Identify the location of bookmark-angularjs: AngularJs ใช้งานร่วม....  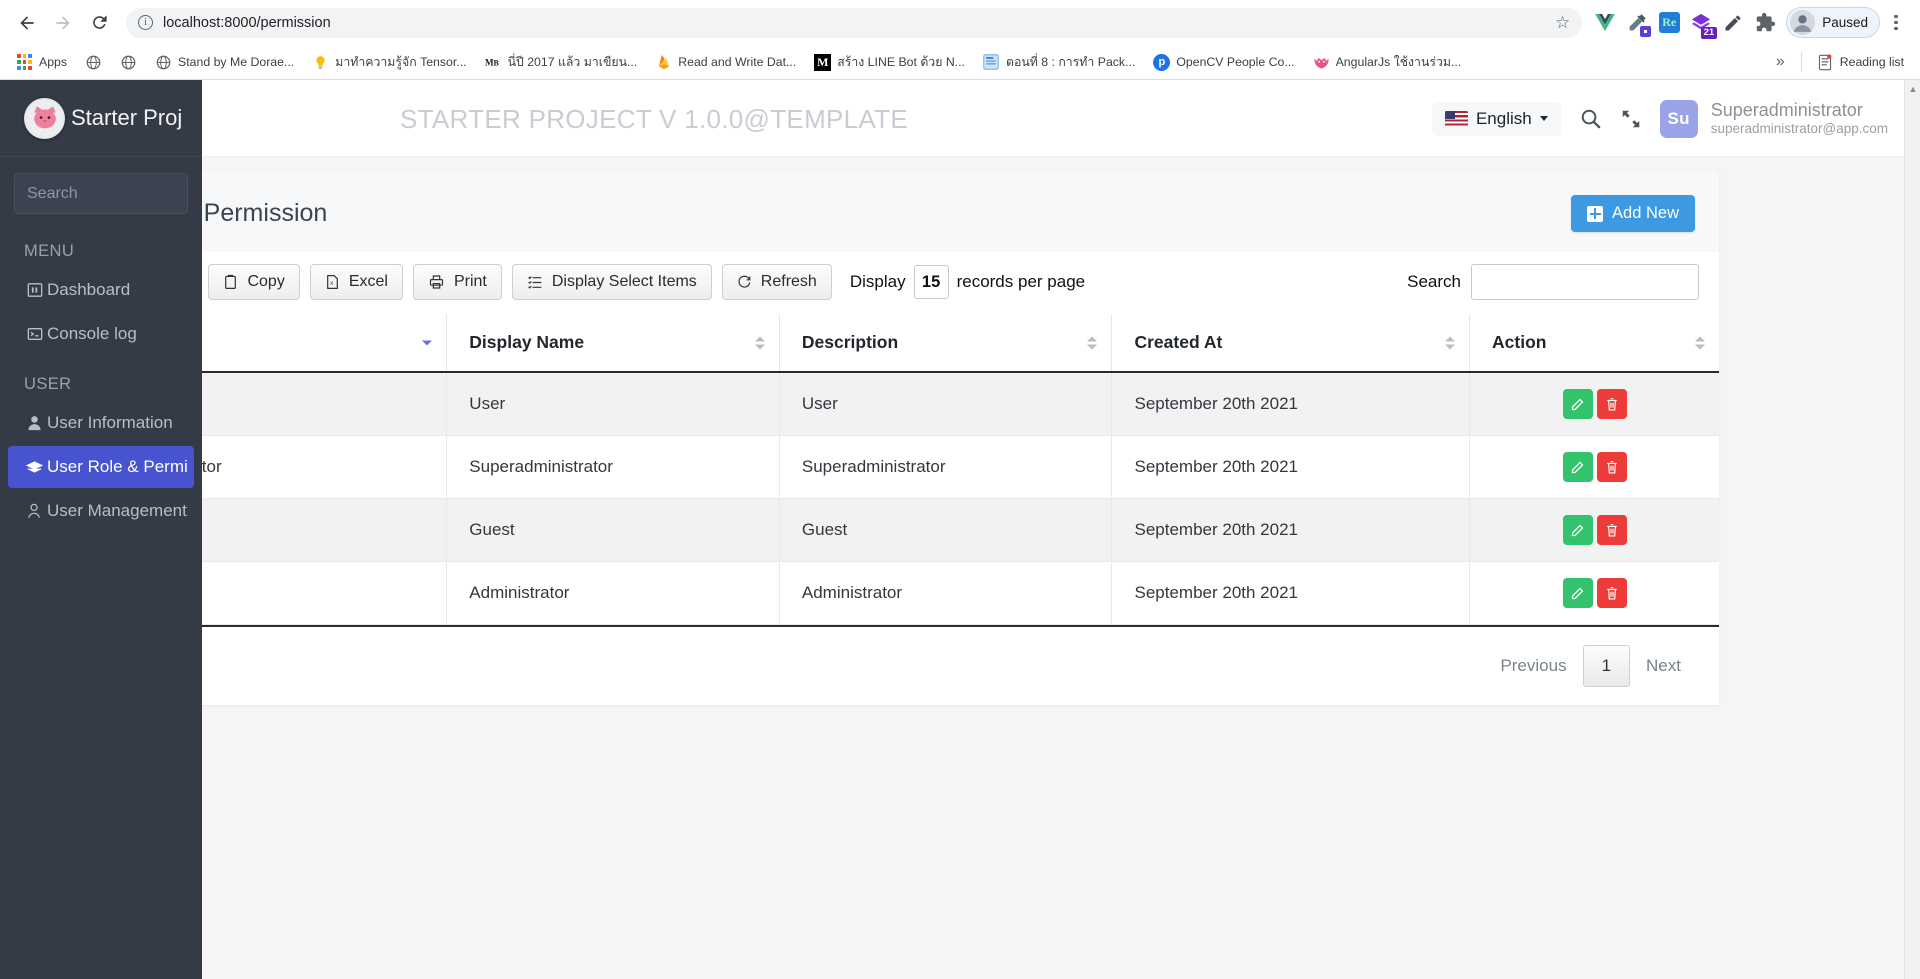
(1387, 62).